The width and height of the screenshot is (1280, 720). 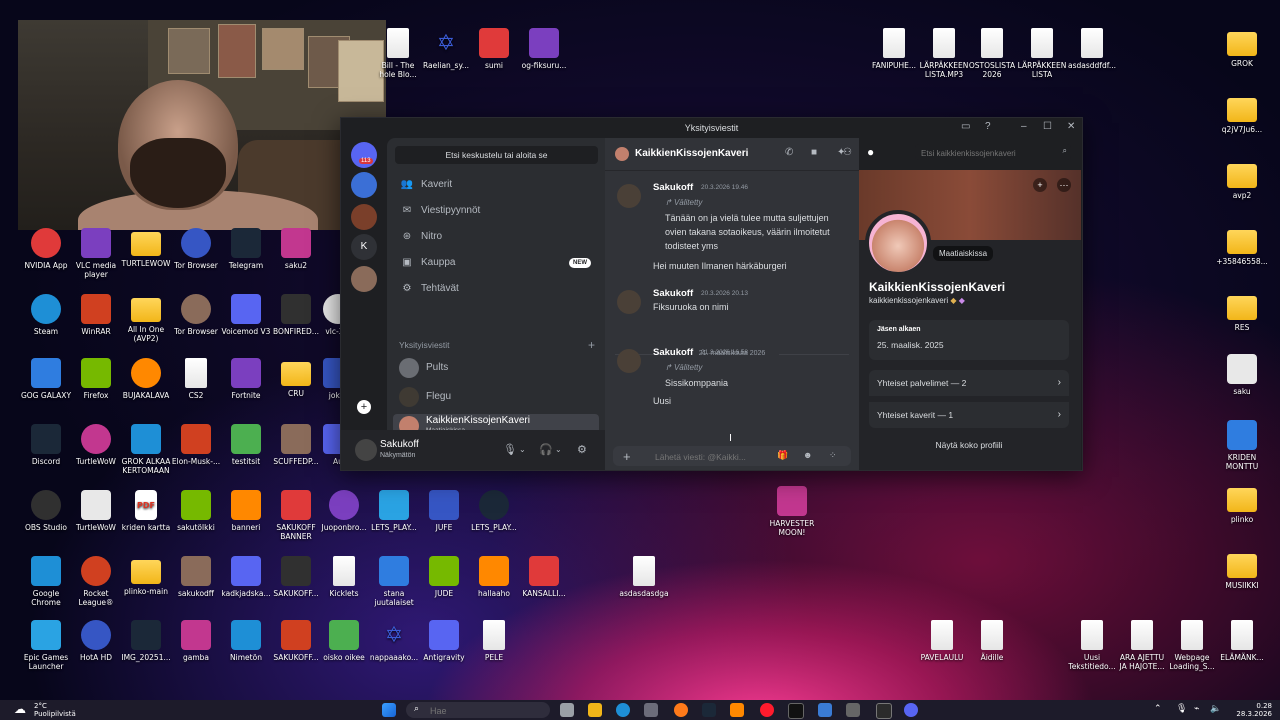 I want to click on desktop-icon: stana juutalaiset, so click(x=394, y=581).